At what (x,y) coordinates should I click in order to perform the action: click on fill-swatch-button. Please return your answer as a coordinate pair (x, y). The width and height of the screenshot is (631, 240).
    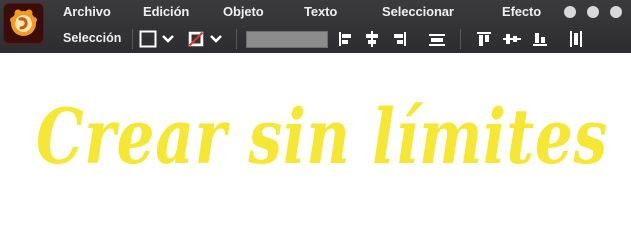
    Looking at the image, I should click on (196, 39).